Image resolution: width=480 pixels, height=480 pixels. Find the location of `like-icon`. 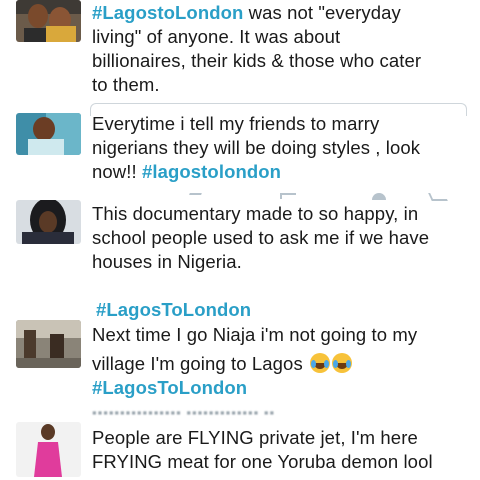

like-icon is located at coordinates (379, 196).